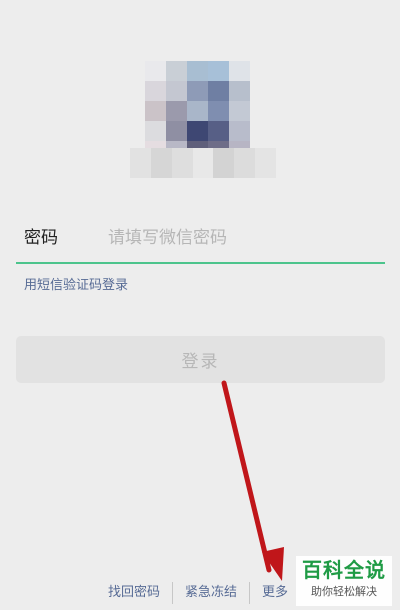 The image size is (400, 610). I want to click on more-link: 更多, so click(275, 593).